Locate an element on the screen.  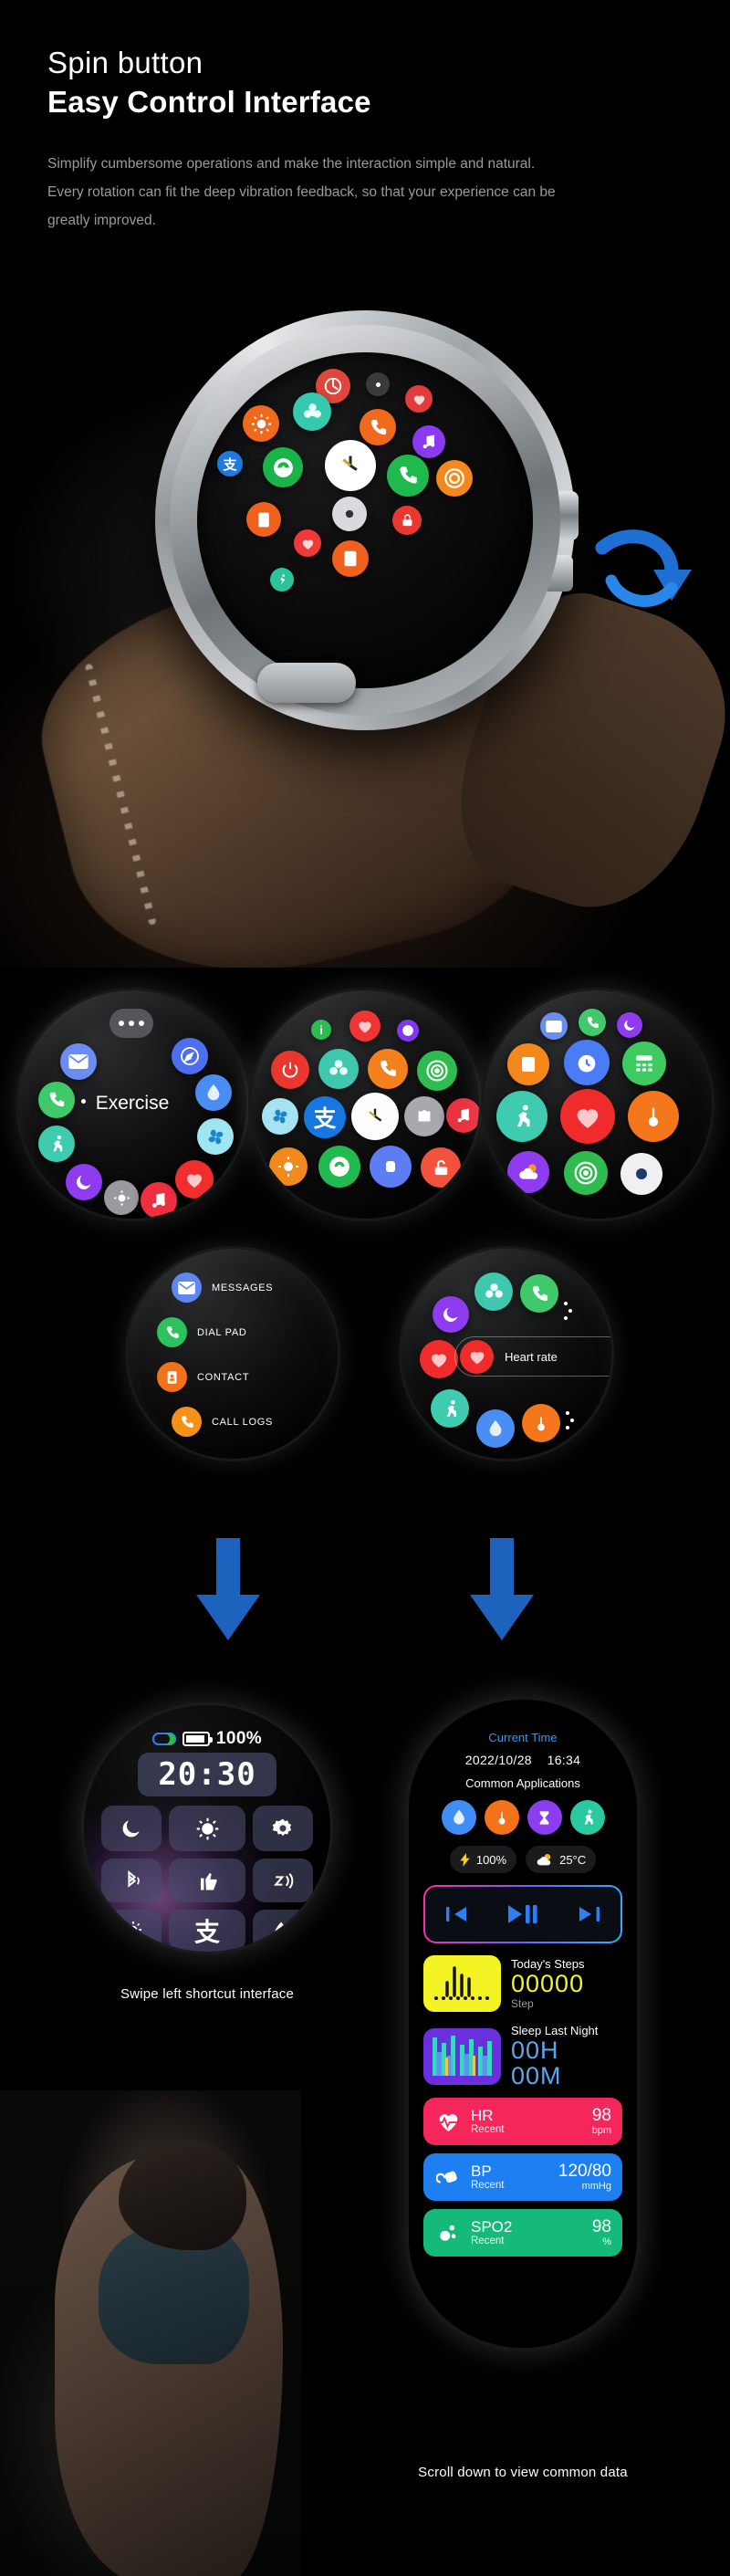
thumbs-up-button is located at coordinates (207, 1880).